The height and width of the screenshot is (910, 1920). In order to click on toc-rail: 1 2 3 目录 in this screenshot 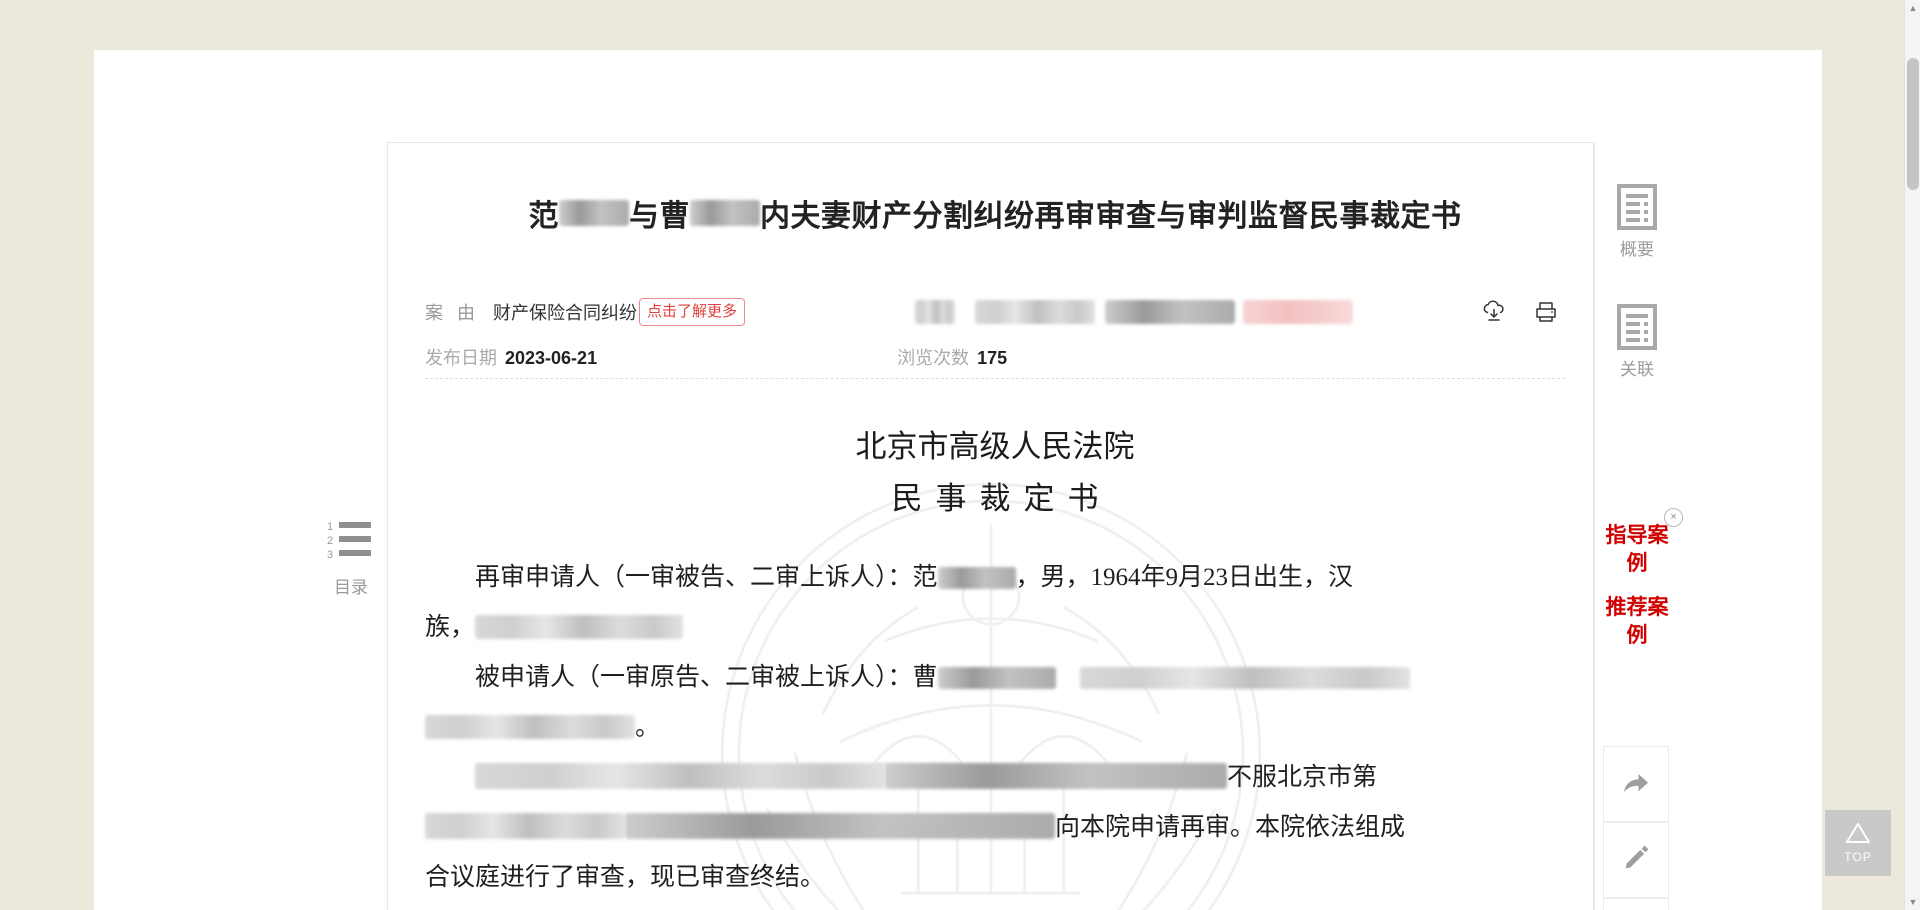, I will do `click(351, 559)`.